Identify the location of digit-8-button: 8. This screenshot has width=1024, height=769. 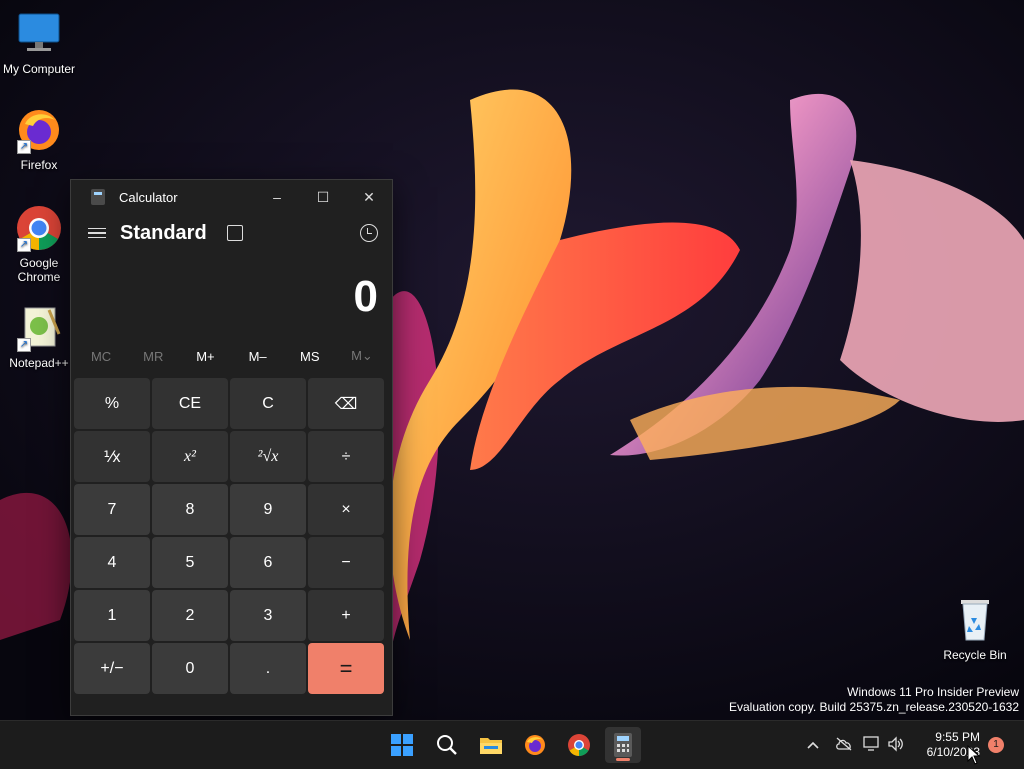
(190, 509).